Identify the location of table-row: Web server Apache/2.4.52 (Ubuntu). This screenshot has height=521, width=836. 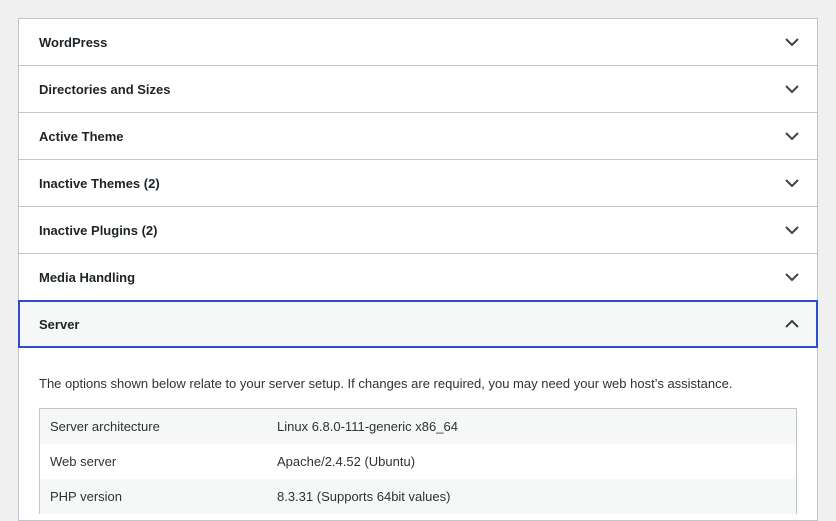
(418, 461).